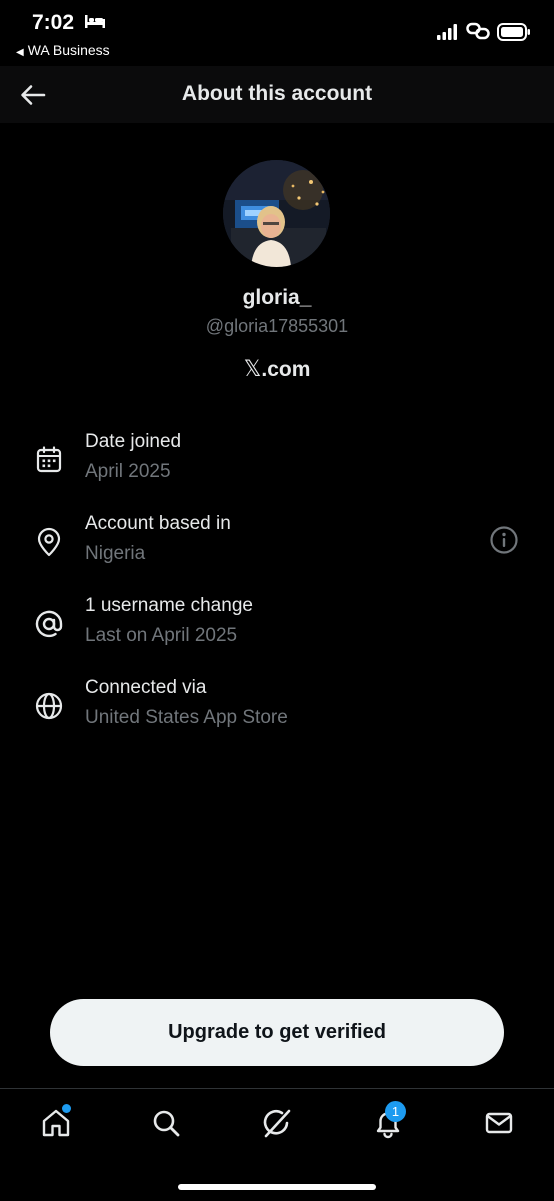 This screenshot has width=554, height=1201. What do you see at coordinates (53, 22) in the screenshot?
I see `status-time: 7:02` at bounding box center [53, 22].